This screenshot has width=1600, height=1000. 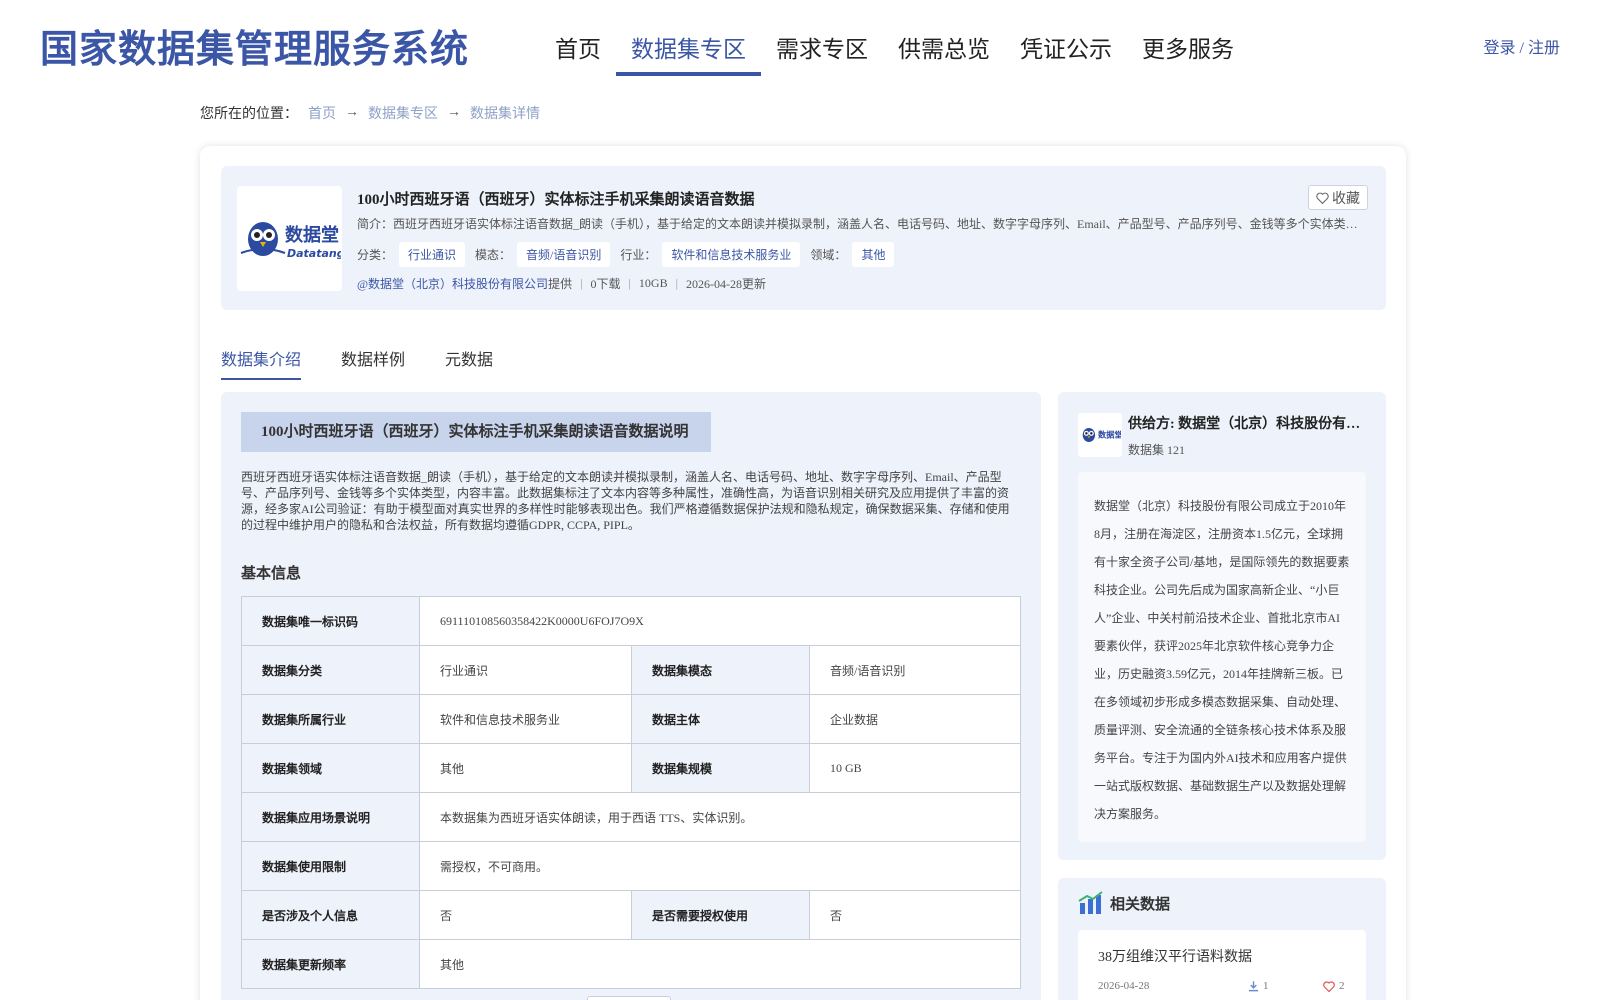 What do you see at coordinates (1346, 199) in the screenshot?
I see `favorite-label: 收藏` at bounding box center [1346, 199].